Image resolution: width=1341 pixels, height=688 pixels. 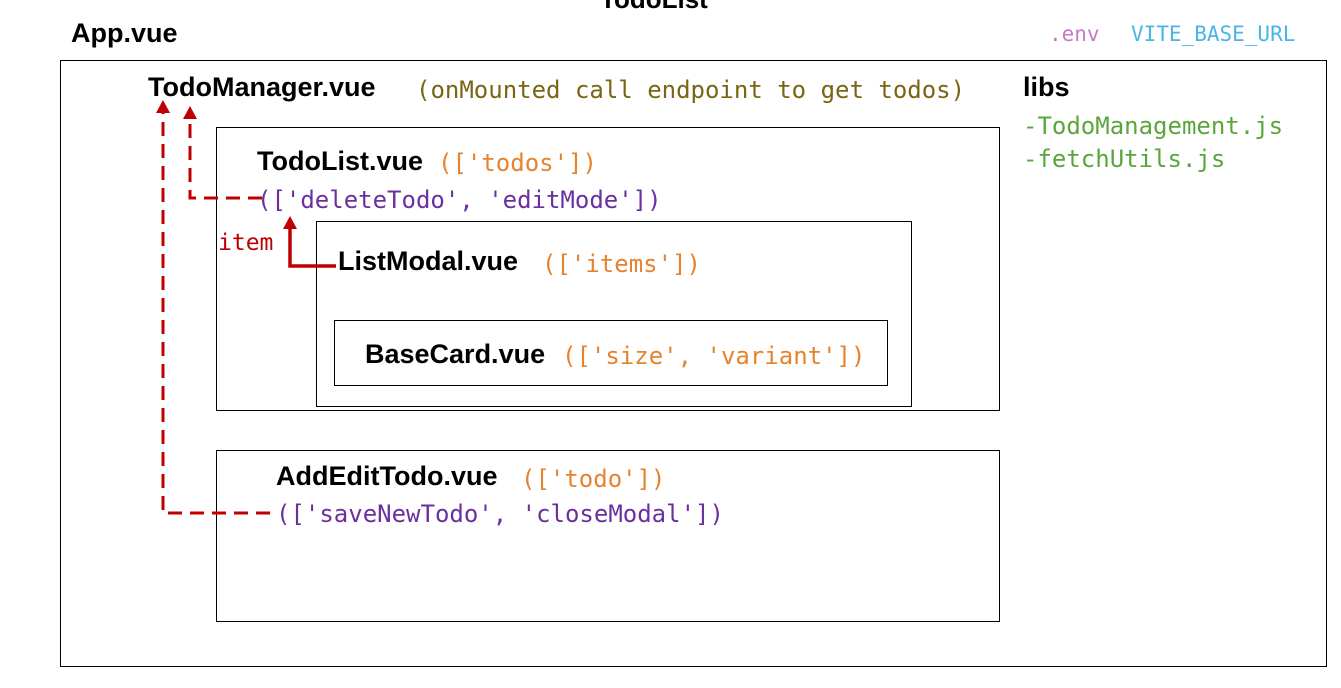 What do you see at coordinates (190, 112) in the screenshot?
I see `todo-list-emit-arrowhead` at bounding box center [190, 112].